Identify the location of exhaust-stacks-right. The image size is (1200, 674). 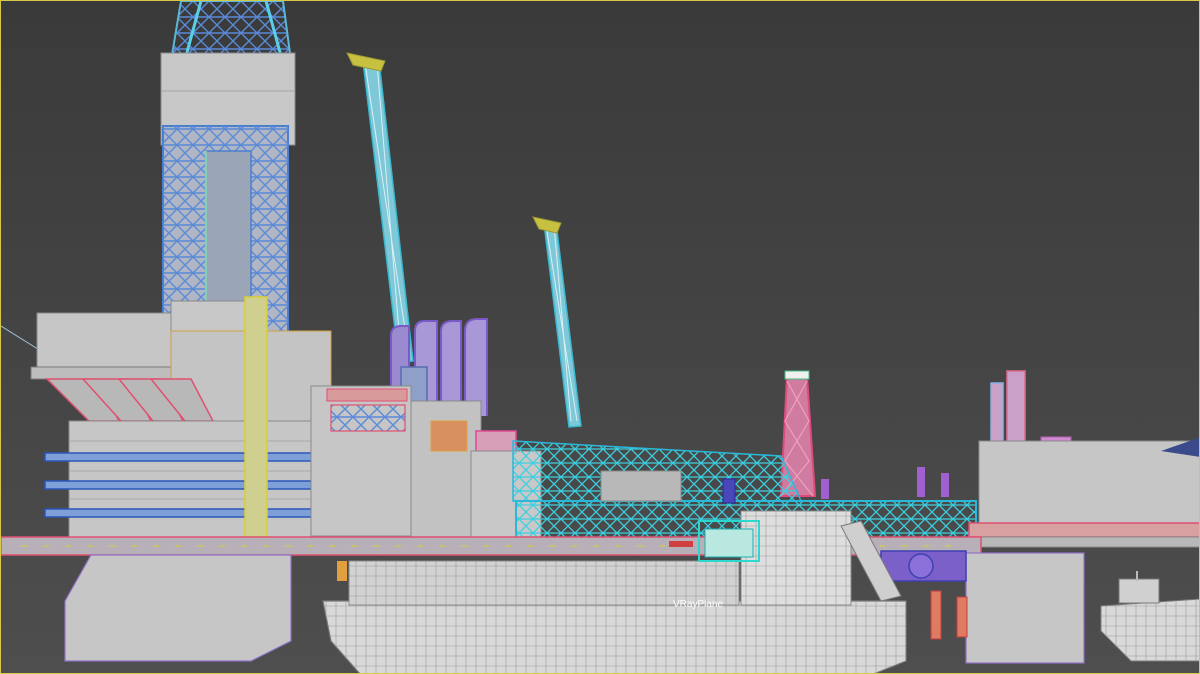
(1031, 409).